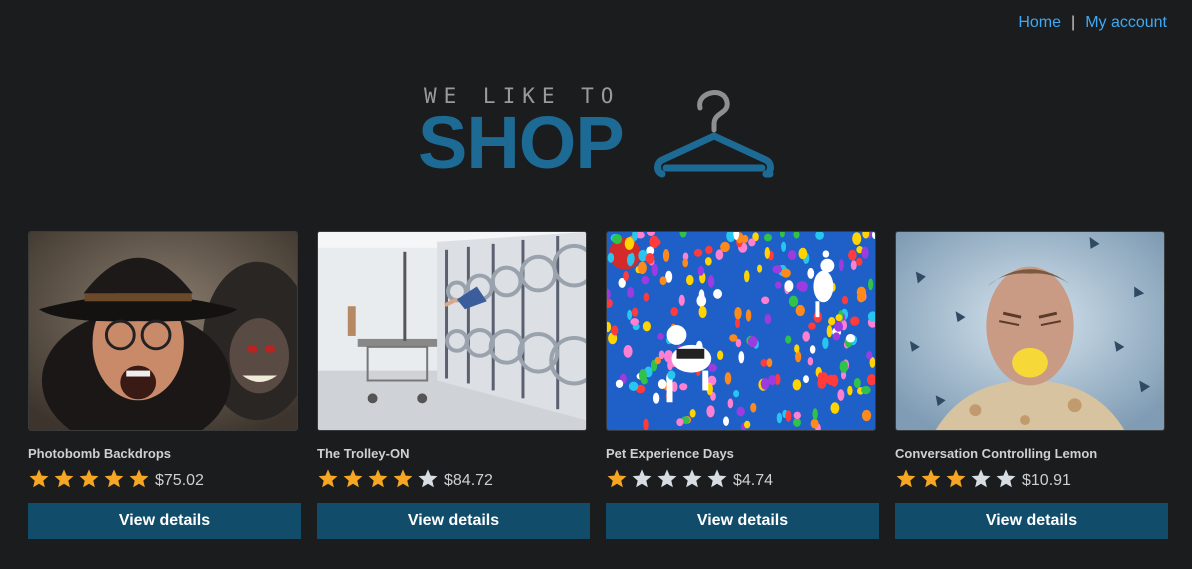 The width and height of the screenshot is (1192, 569). I want to click on product-name: Pet Experience Days, so click(670, 453).